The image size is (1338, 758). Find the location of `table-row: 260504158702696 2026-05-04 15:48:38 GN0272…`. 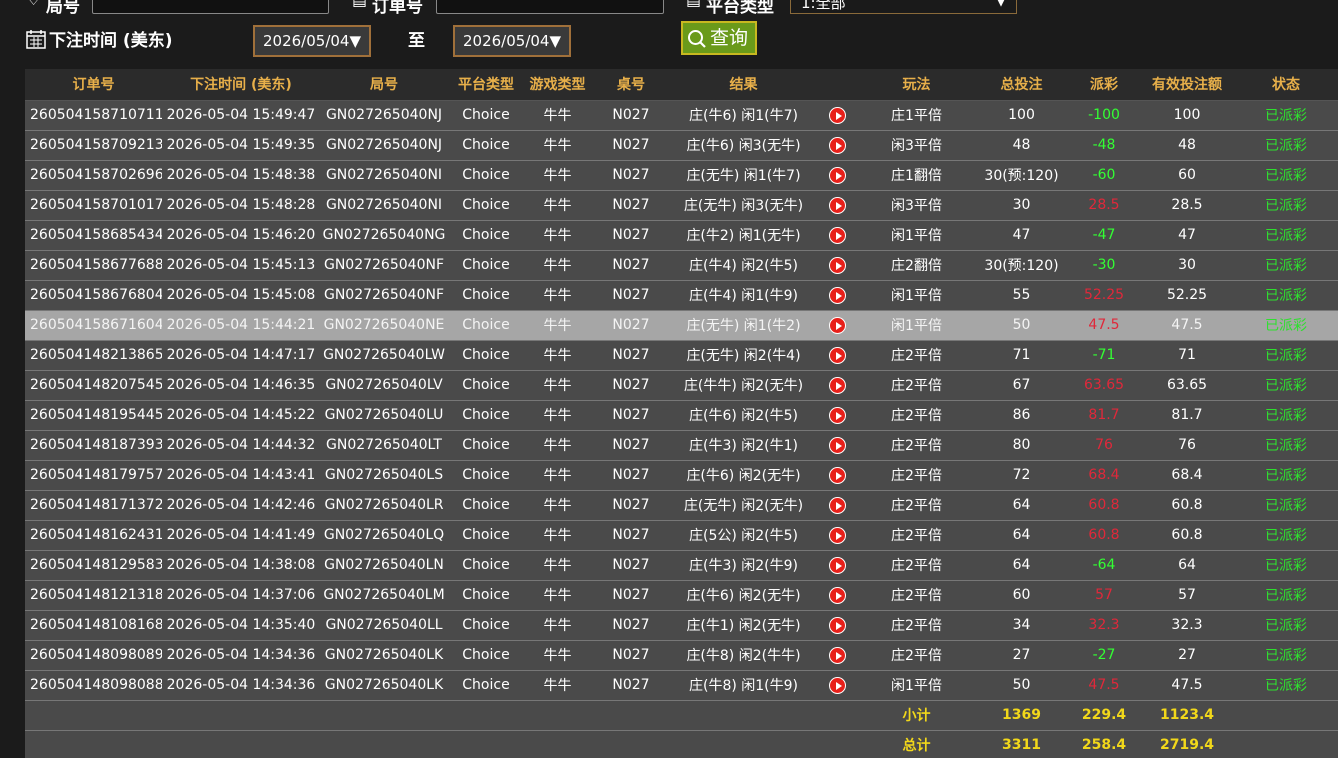

table-row: 260504158702696 2026-05-04 15:48:38 GN0272… is located at coordinates (681, 175).